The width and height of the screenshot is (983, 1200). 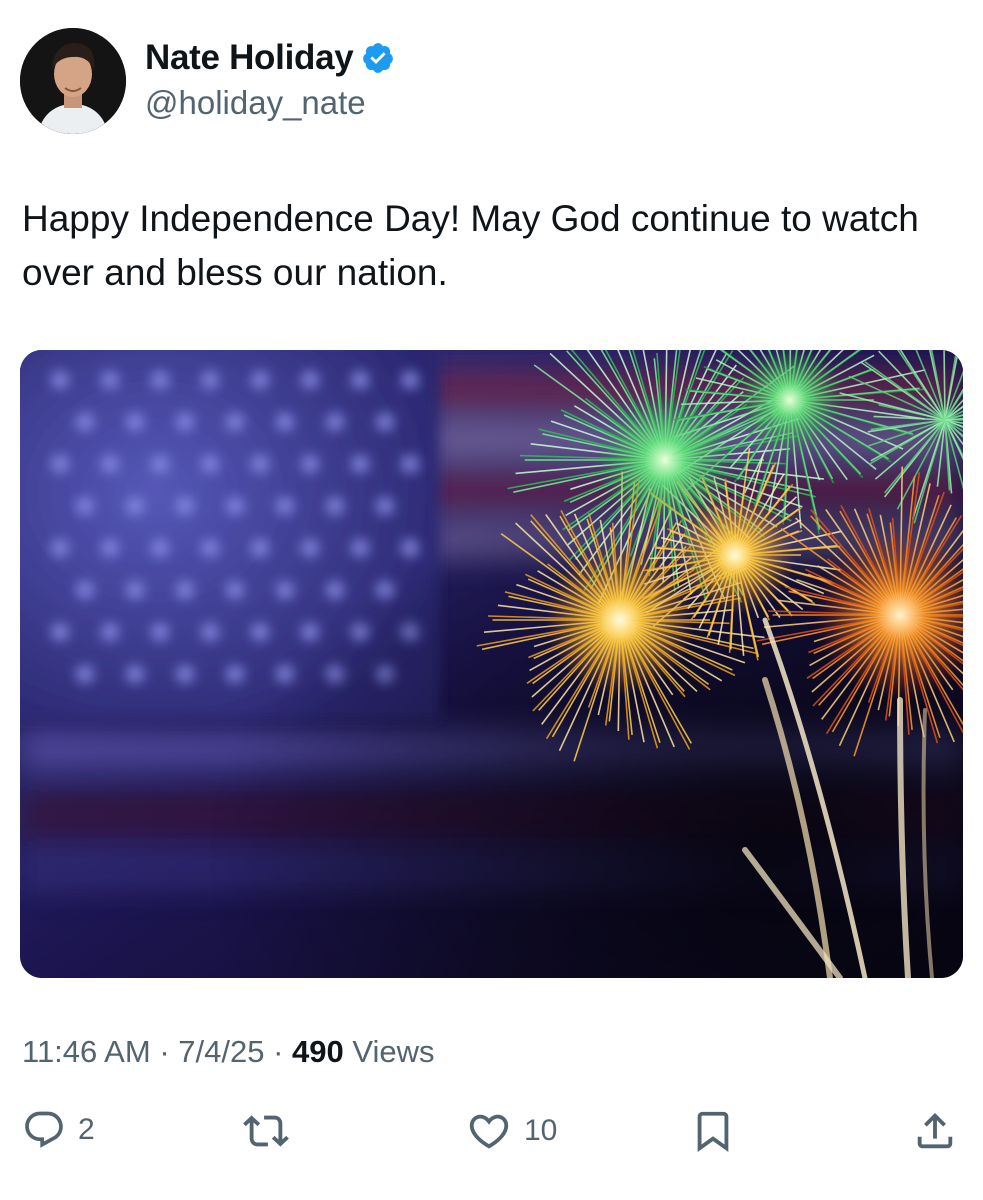 I want to click on share-button, so click(x=935, y=1131).